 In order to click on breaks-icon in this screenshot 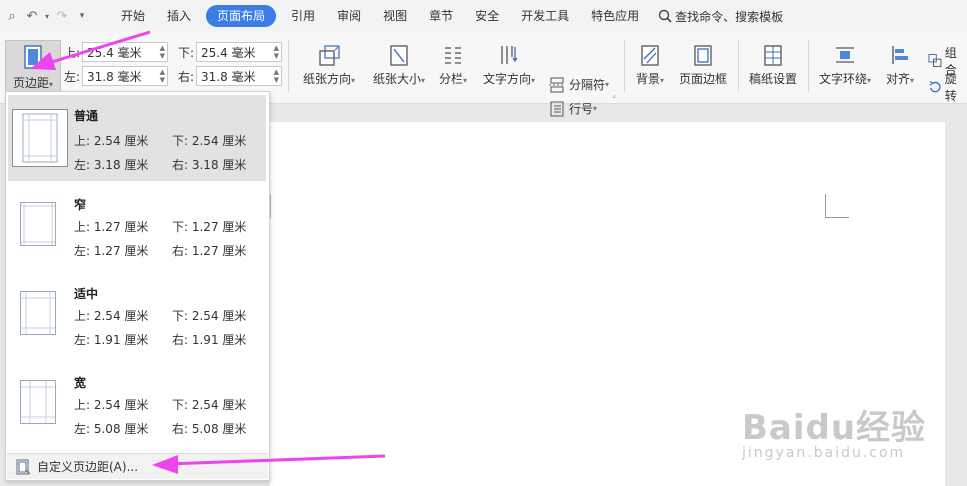, I will do `click(557, 84)`.